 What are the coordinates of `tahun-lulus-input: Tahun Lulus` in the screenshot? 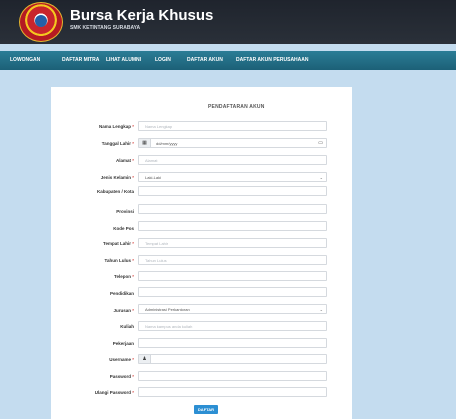 It's located at (232, 260).